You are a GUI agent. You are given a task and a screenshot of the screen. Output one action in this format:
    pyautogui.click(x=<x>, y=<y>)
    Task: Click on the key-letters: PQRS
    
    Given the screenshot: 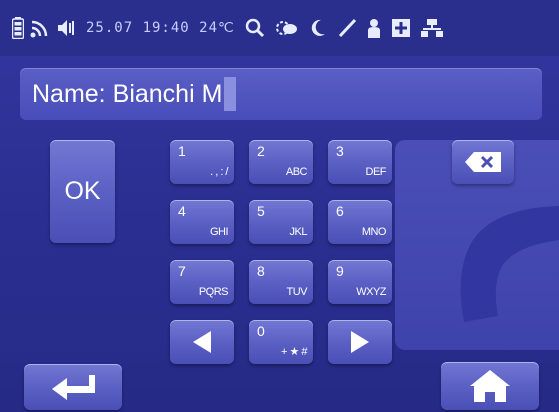 What is the action you would take?
    pyautogui.click(x=213, y=292)
    